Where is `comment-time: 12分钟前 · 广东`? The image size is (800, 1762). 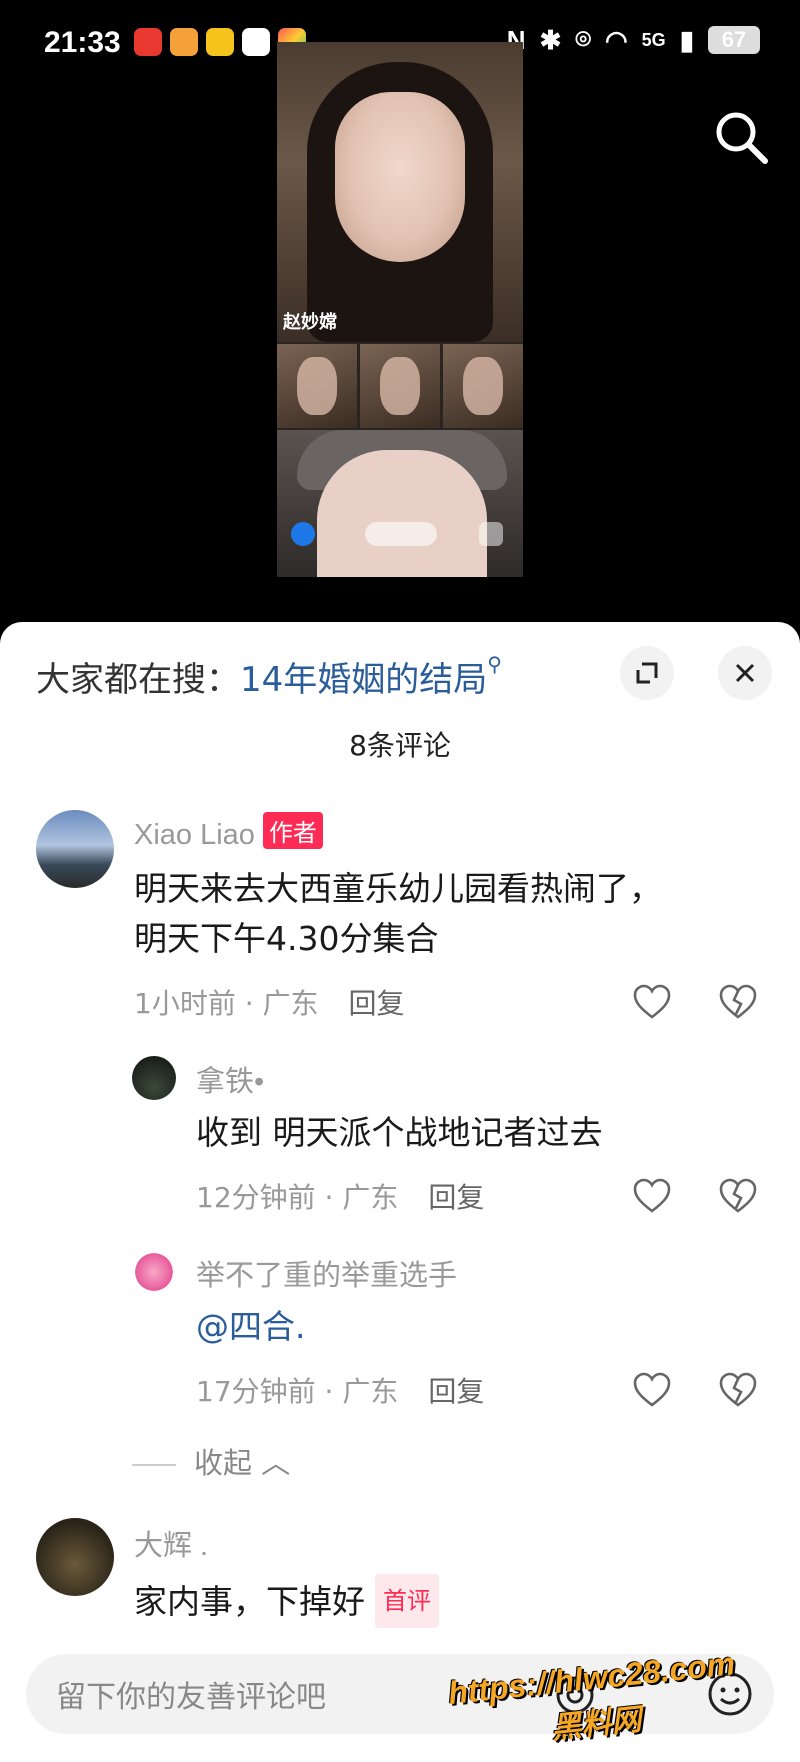
comment-time: 12分钟前 · 广东 is located at coordinates (297, 1197).